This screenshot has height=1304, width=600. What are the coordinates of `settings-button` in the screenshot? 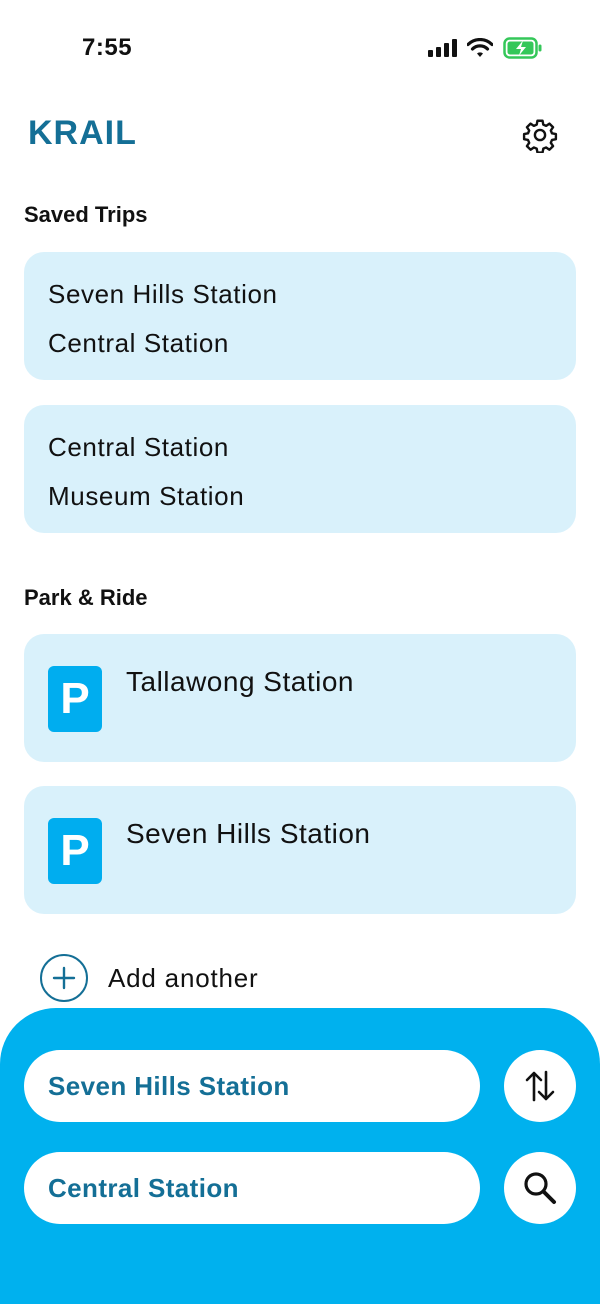 It's located at (540, 135).